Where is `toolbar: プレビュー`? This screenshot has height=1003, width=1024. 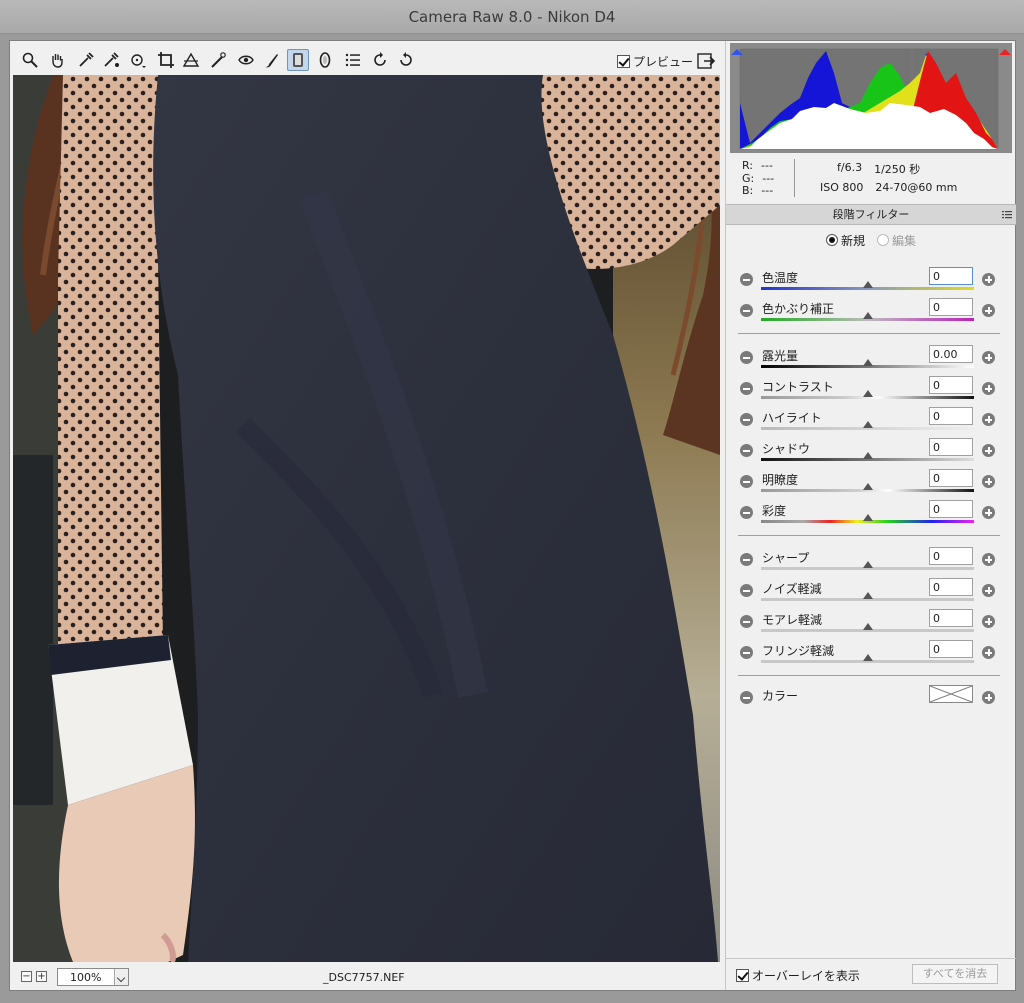 toolbar: プレビュー is located at coordinates (366, 60).